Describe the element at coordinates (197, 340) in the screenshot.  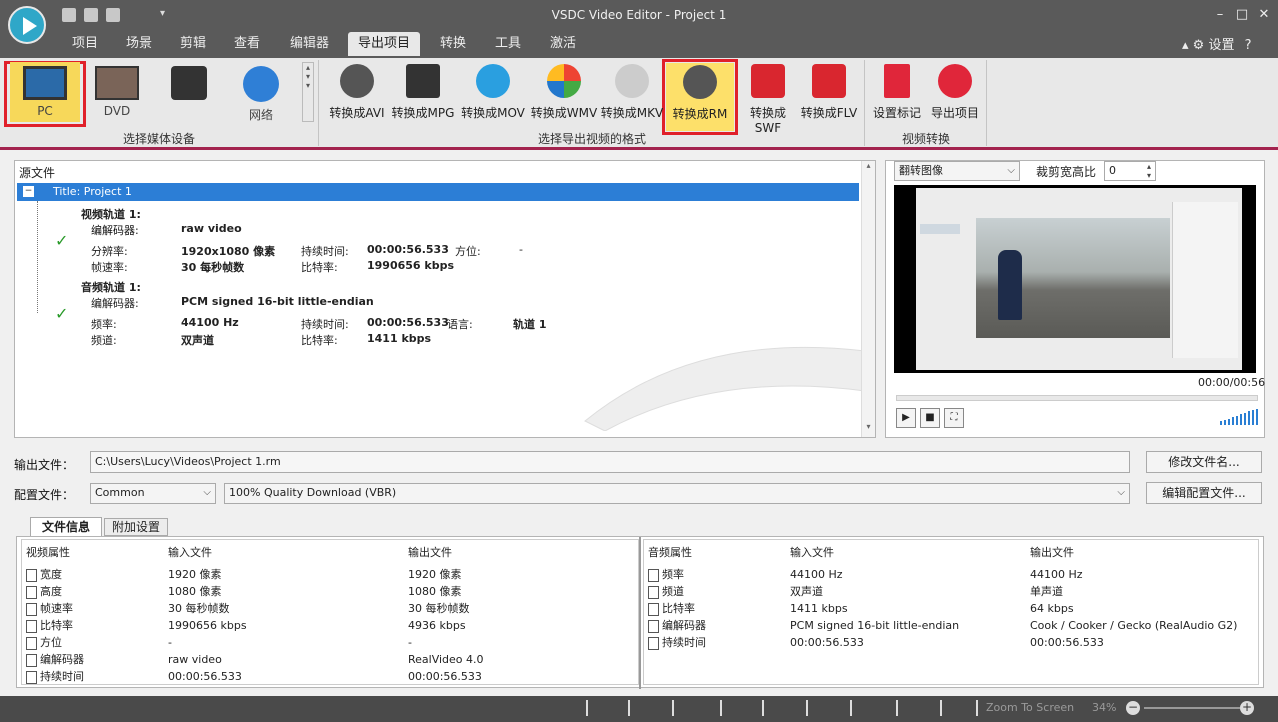
I see `audio-ch-value: 双声道` at that location.